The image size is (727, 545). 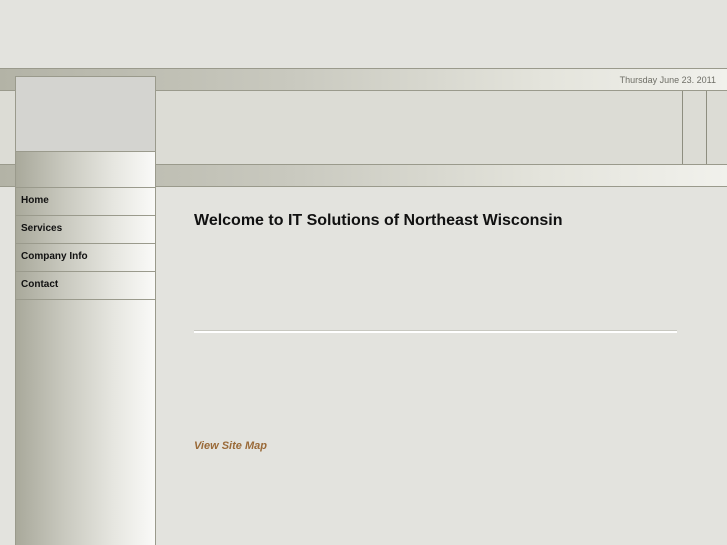 What do you see at coordinates (230, 446) in the screenshot?
I see `site-map-link: View Site Map` at bounding box center [230, 446].